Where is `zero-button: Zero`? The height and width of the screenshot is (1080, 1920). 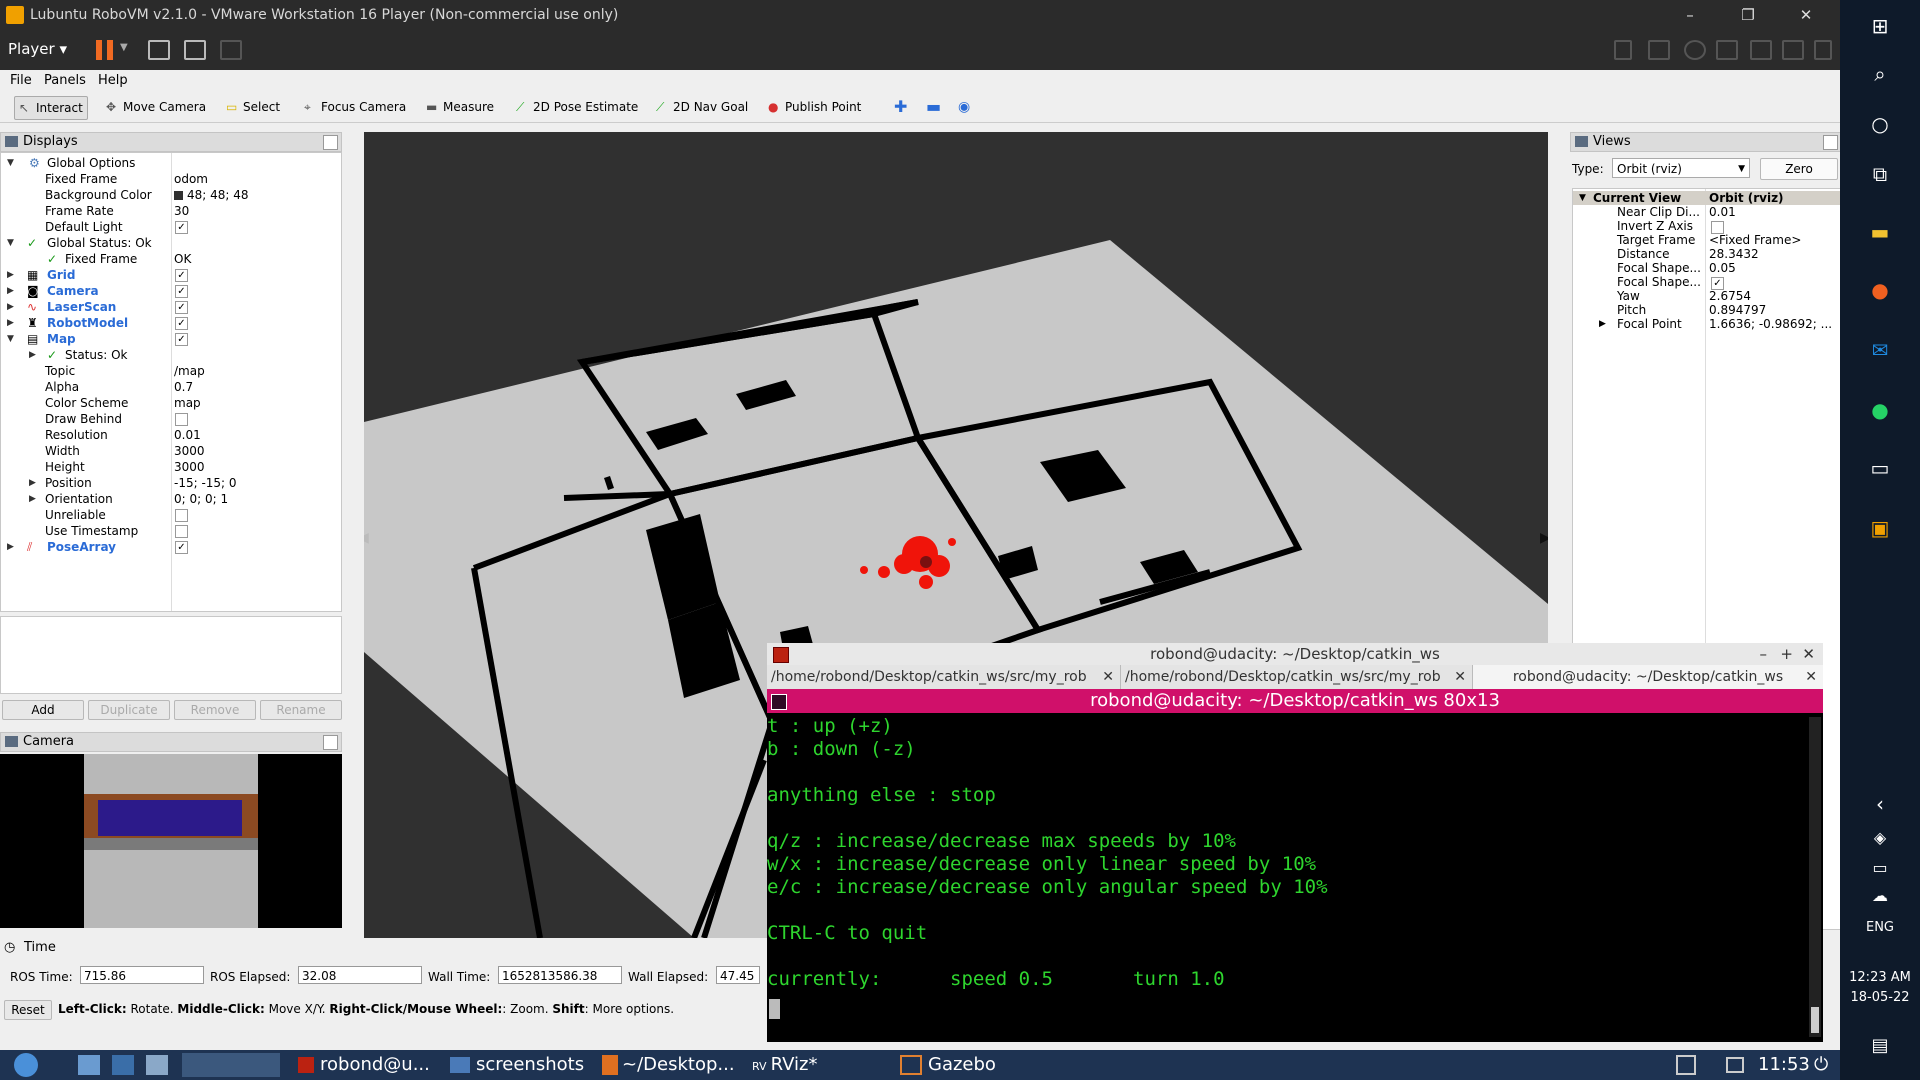
zero-button: Zero is located at coordinates (1799, 169).